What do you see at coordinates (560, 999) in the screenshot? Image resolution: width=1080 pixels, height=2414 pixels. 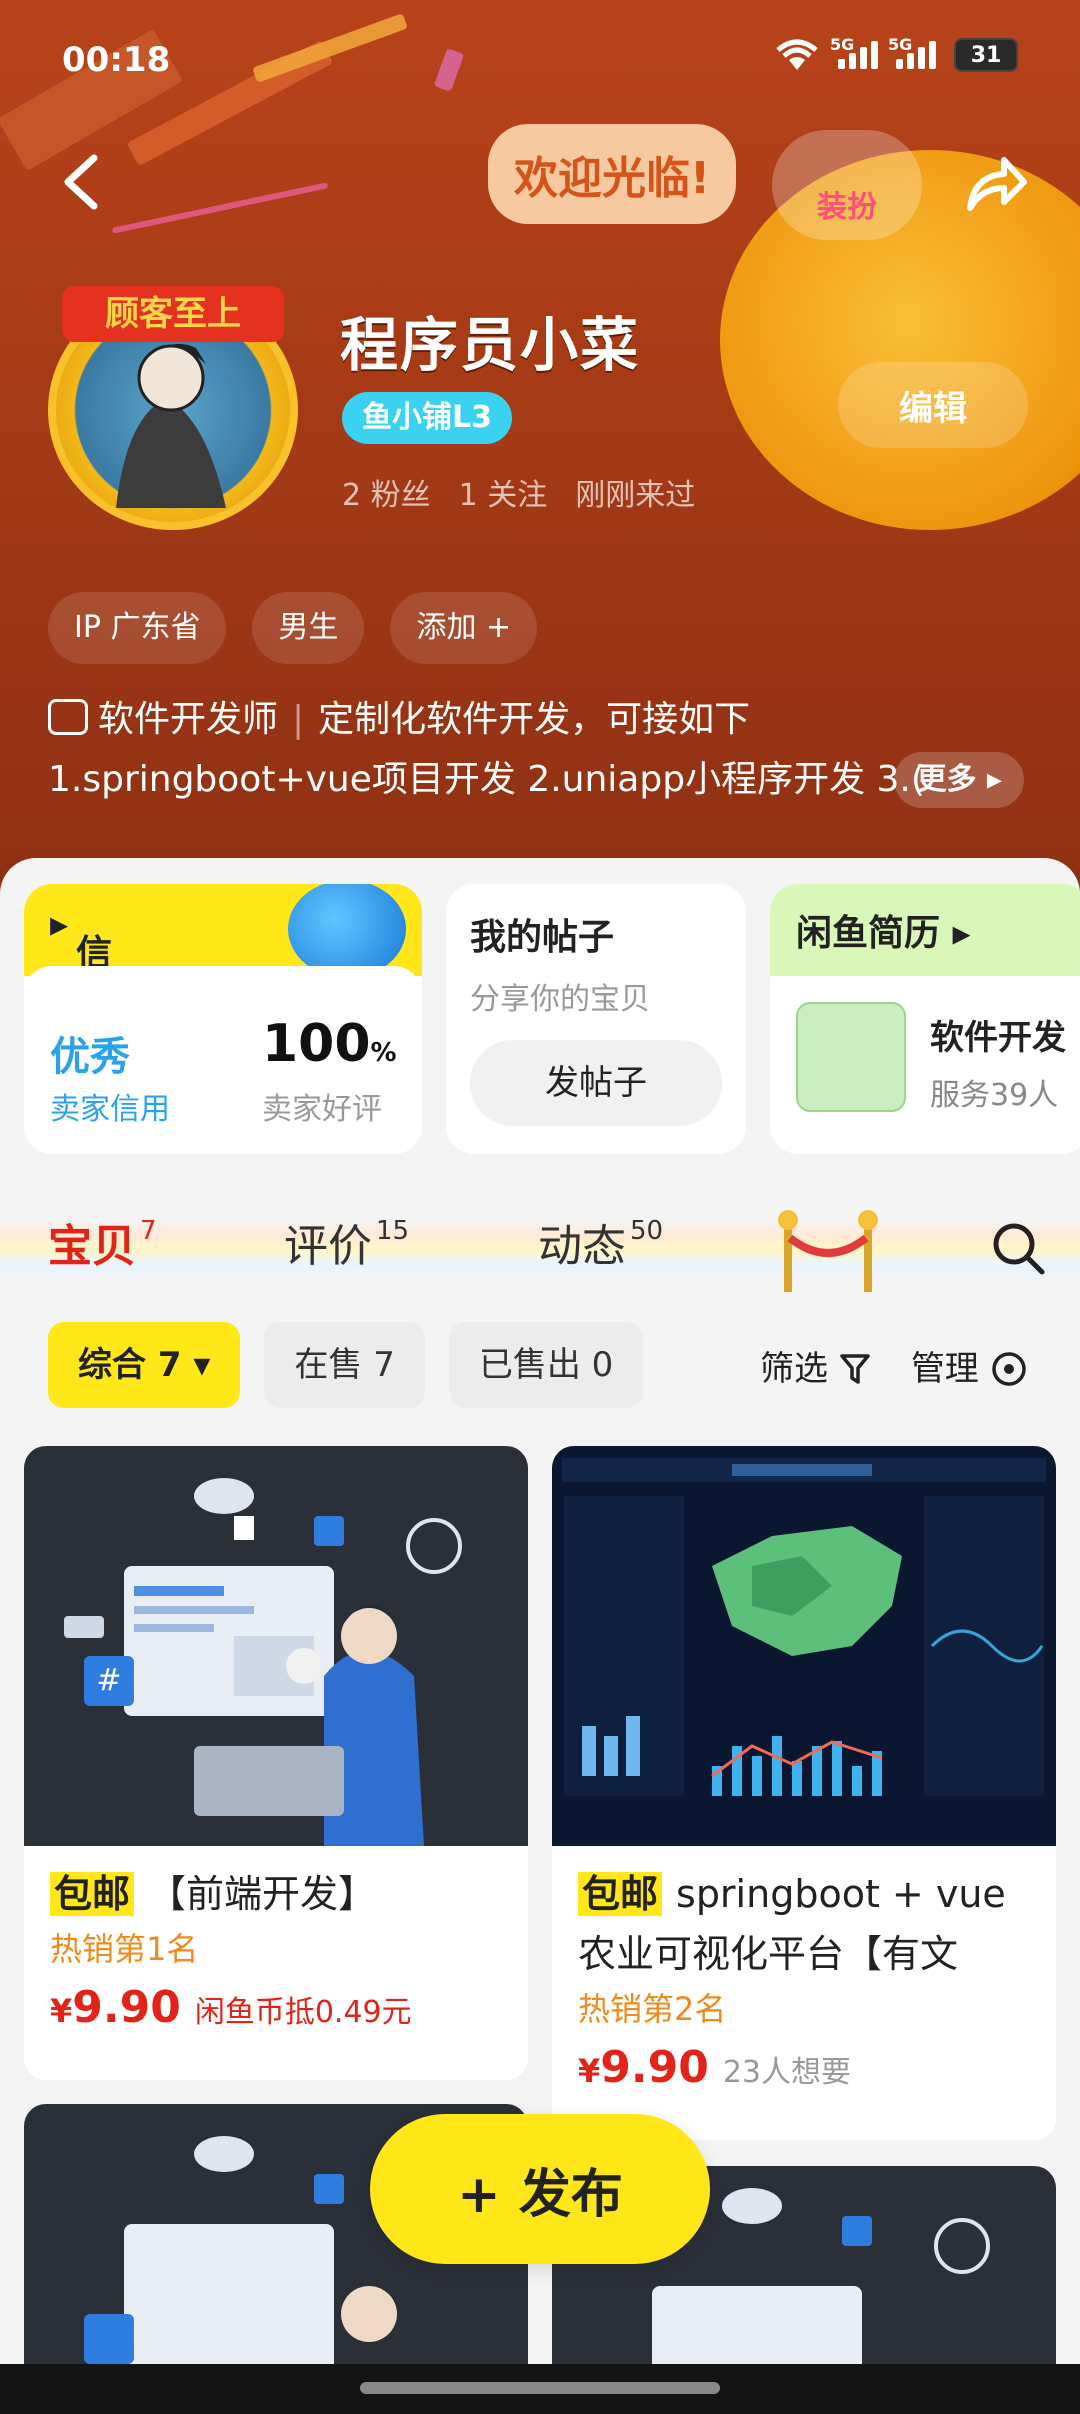 I see `posts-subtitle: 分享你的宝贝` at bounding box center [560, 999].